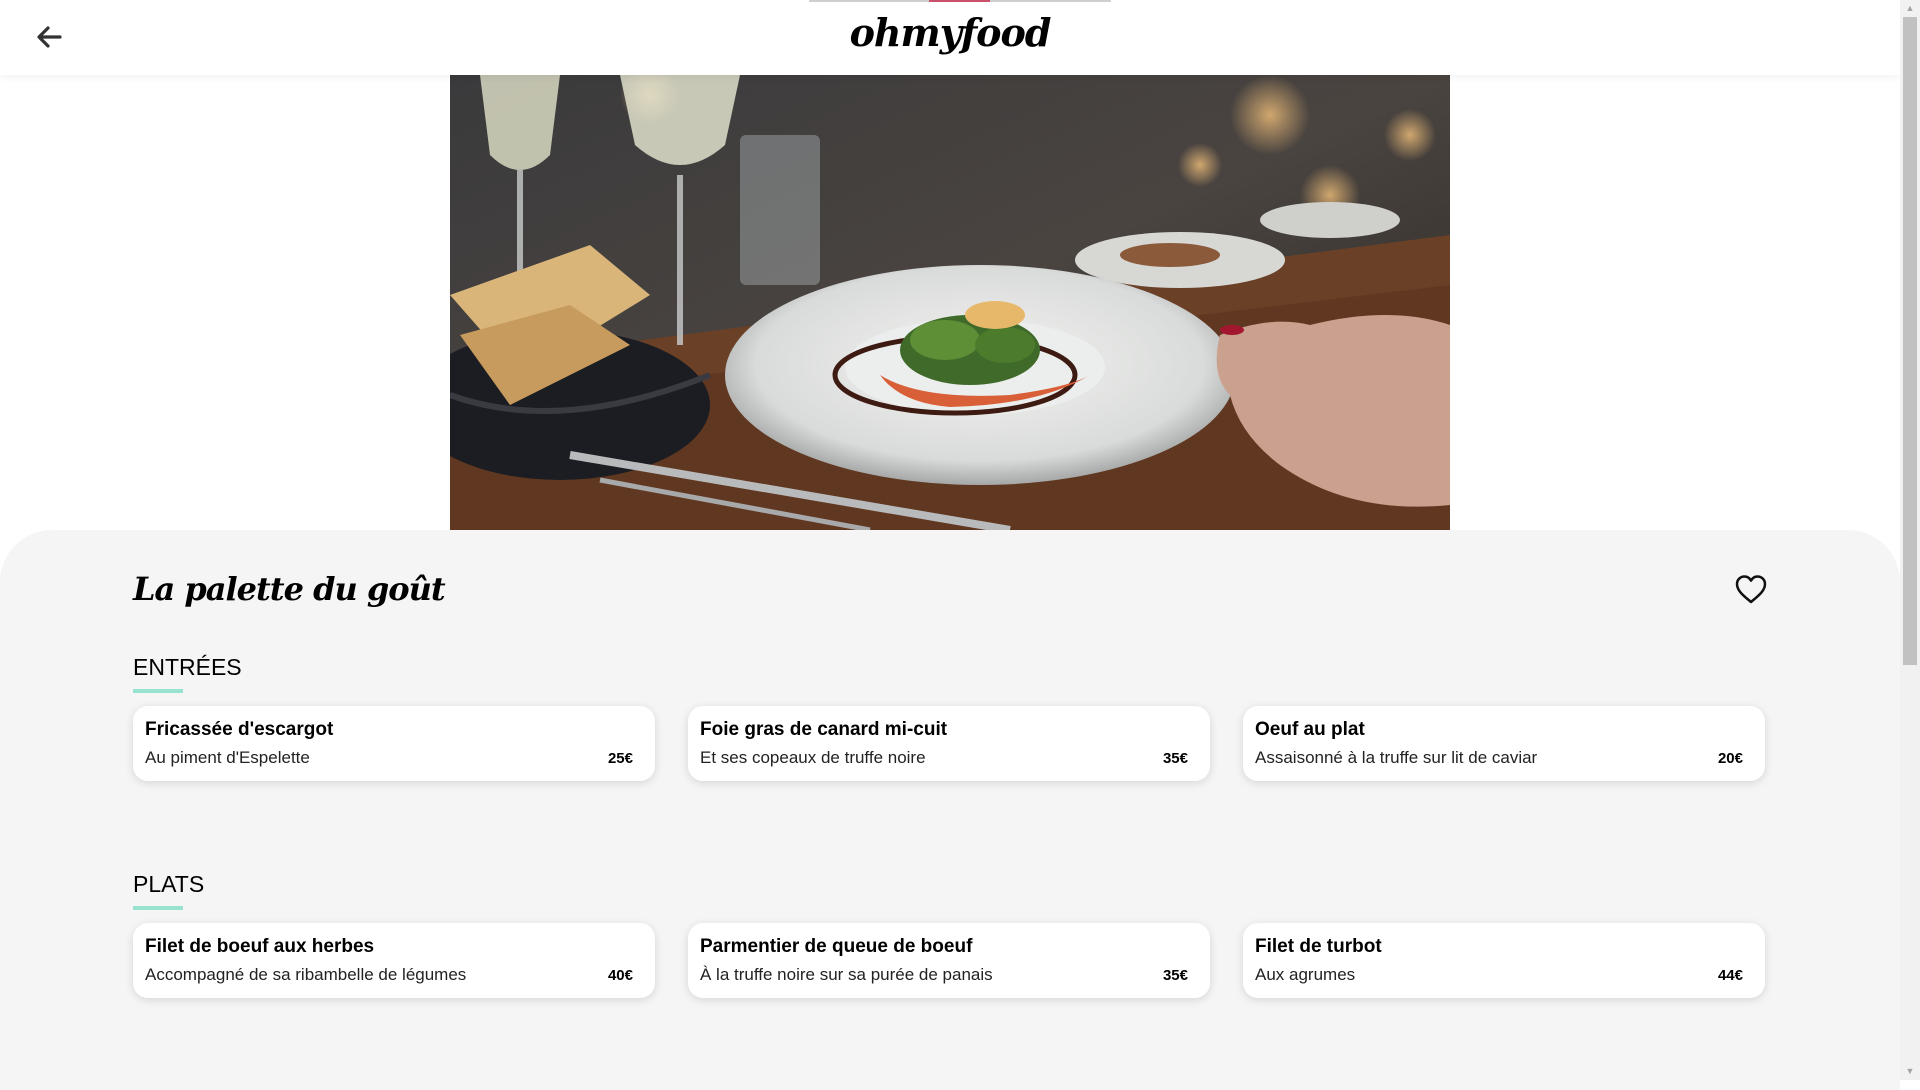  I want to click on vertical-scrollbar: ▲ ▼, so click(1910, 540).